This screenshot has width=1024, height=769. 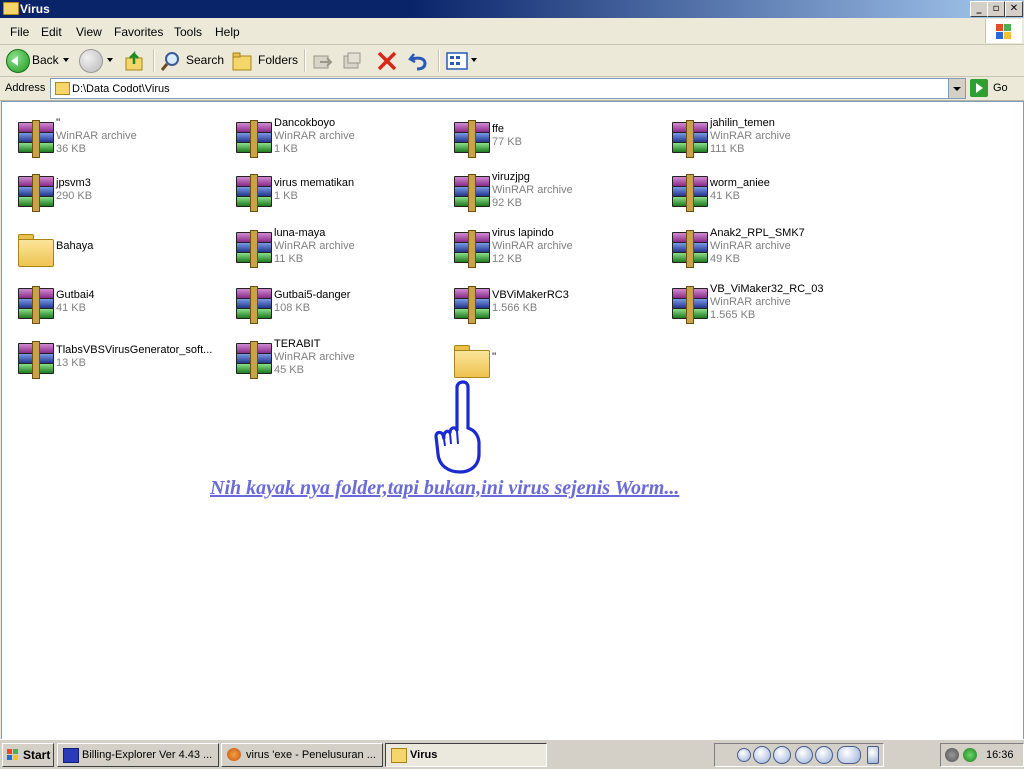 What do you see at coordinates (242, 61) in the screenshot?
I see `folders-icon` at bounding box center [242, 61].